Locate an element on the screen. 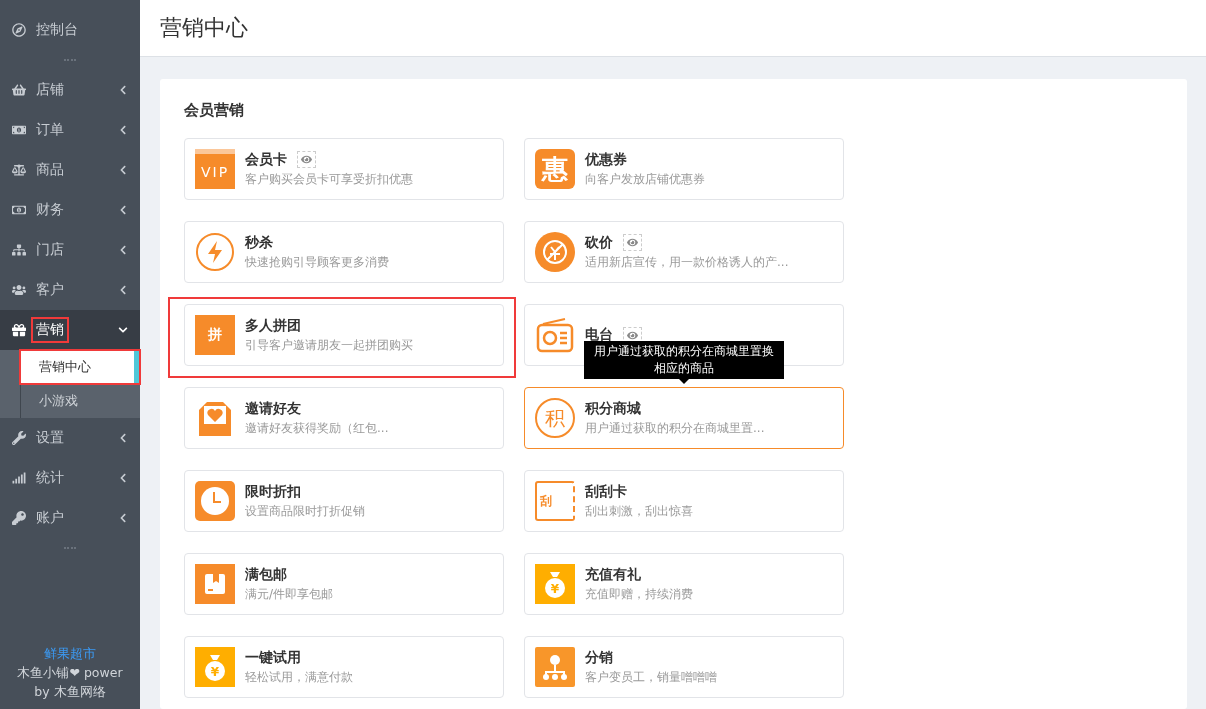 Image resolution: width=1206 pixels, height=709 pixels. card-title: 积分商城 is located at coordinates (613, 408).